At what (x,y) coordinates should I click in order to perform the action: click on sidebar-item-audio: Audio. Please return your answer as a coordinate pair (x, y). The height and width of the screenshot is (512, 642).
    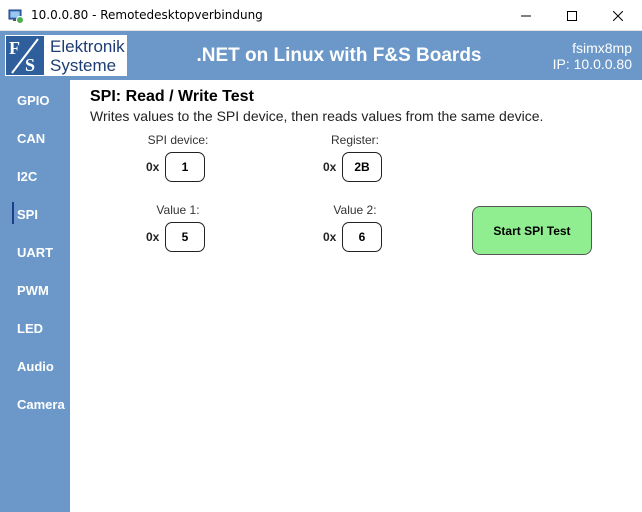
    Looking at the image, I should click on (35, 366).